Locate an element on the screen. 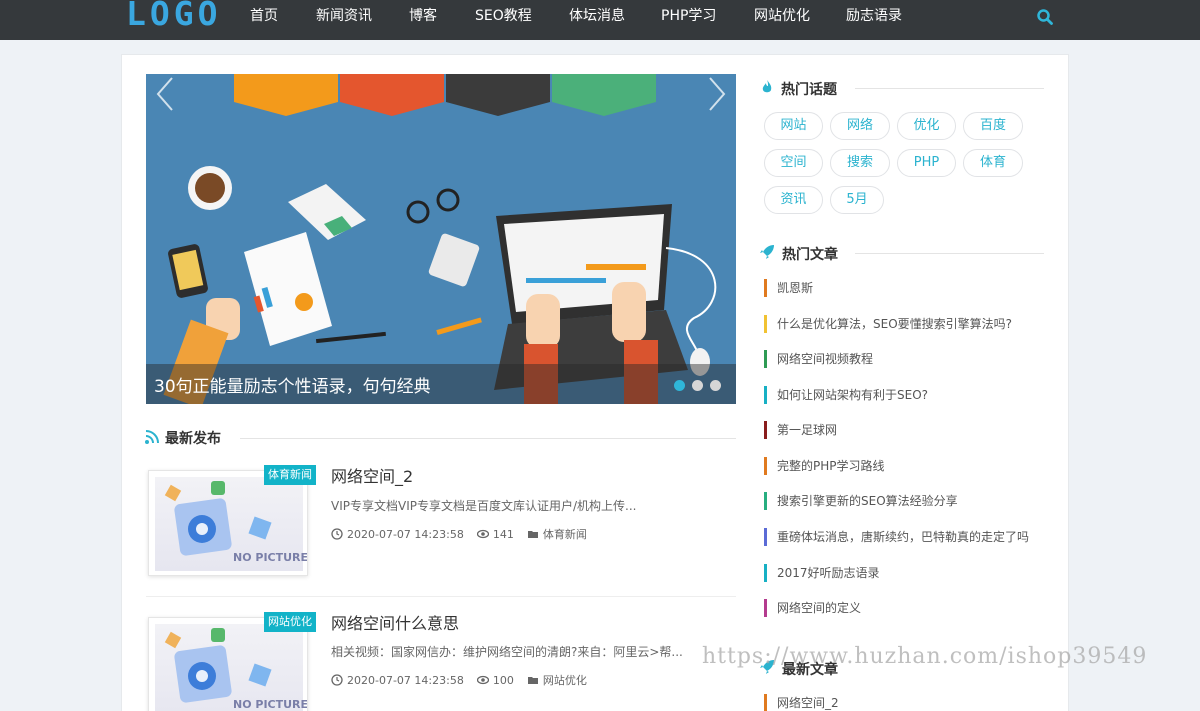  nav-php: PHP学习 is located at coordinates (688, 16).